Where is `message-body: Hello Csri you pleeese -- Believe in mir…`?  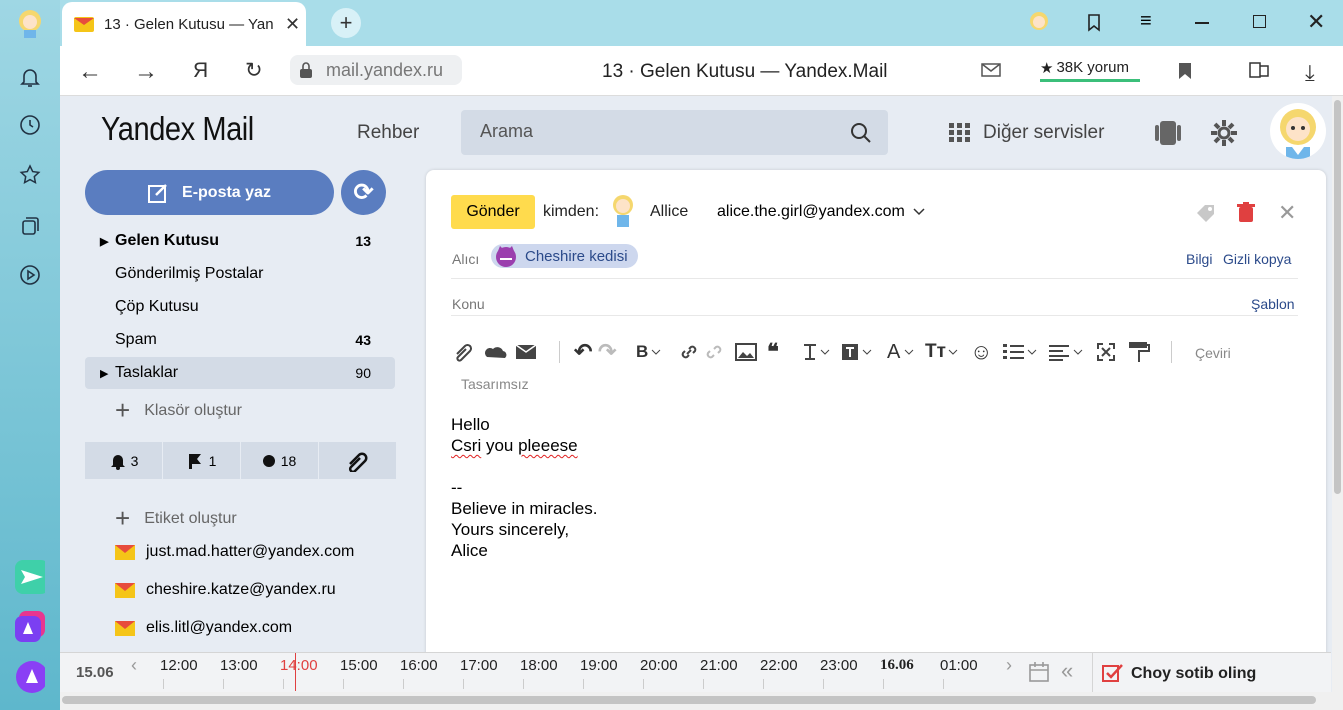
message-body: Hello Csri you pleeese -- Believe in mir… is located at coordinates (524, 487).